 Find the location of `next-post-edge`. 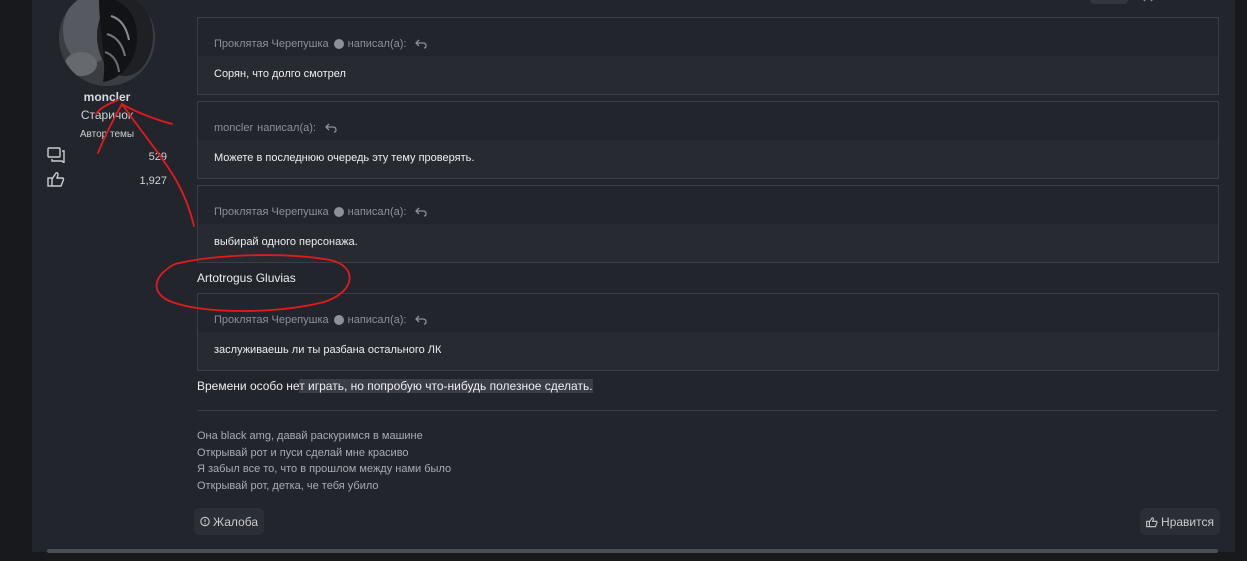

next-post-edge is located at coordinates (632, 551).